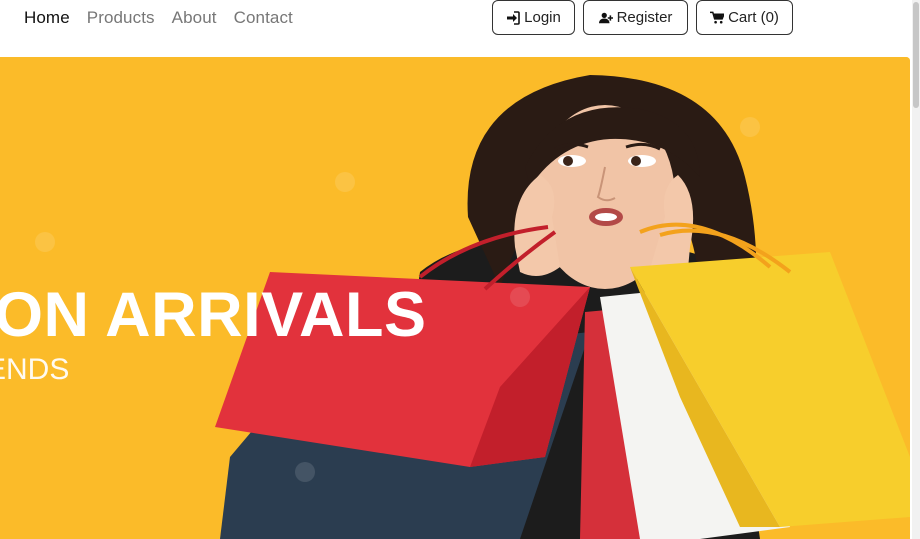 The width and height of the screenshot is (920, 539). Describe the element at coordinates (35, 369) in the screenshot. I see `hero-subtitle: ENDS` at that location.